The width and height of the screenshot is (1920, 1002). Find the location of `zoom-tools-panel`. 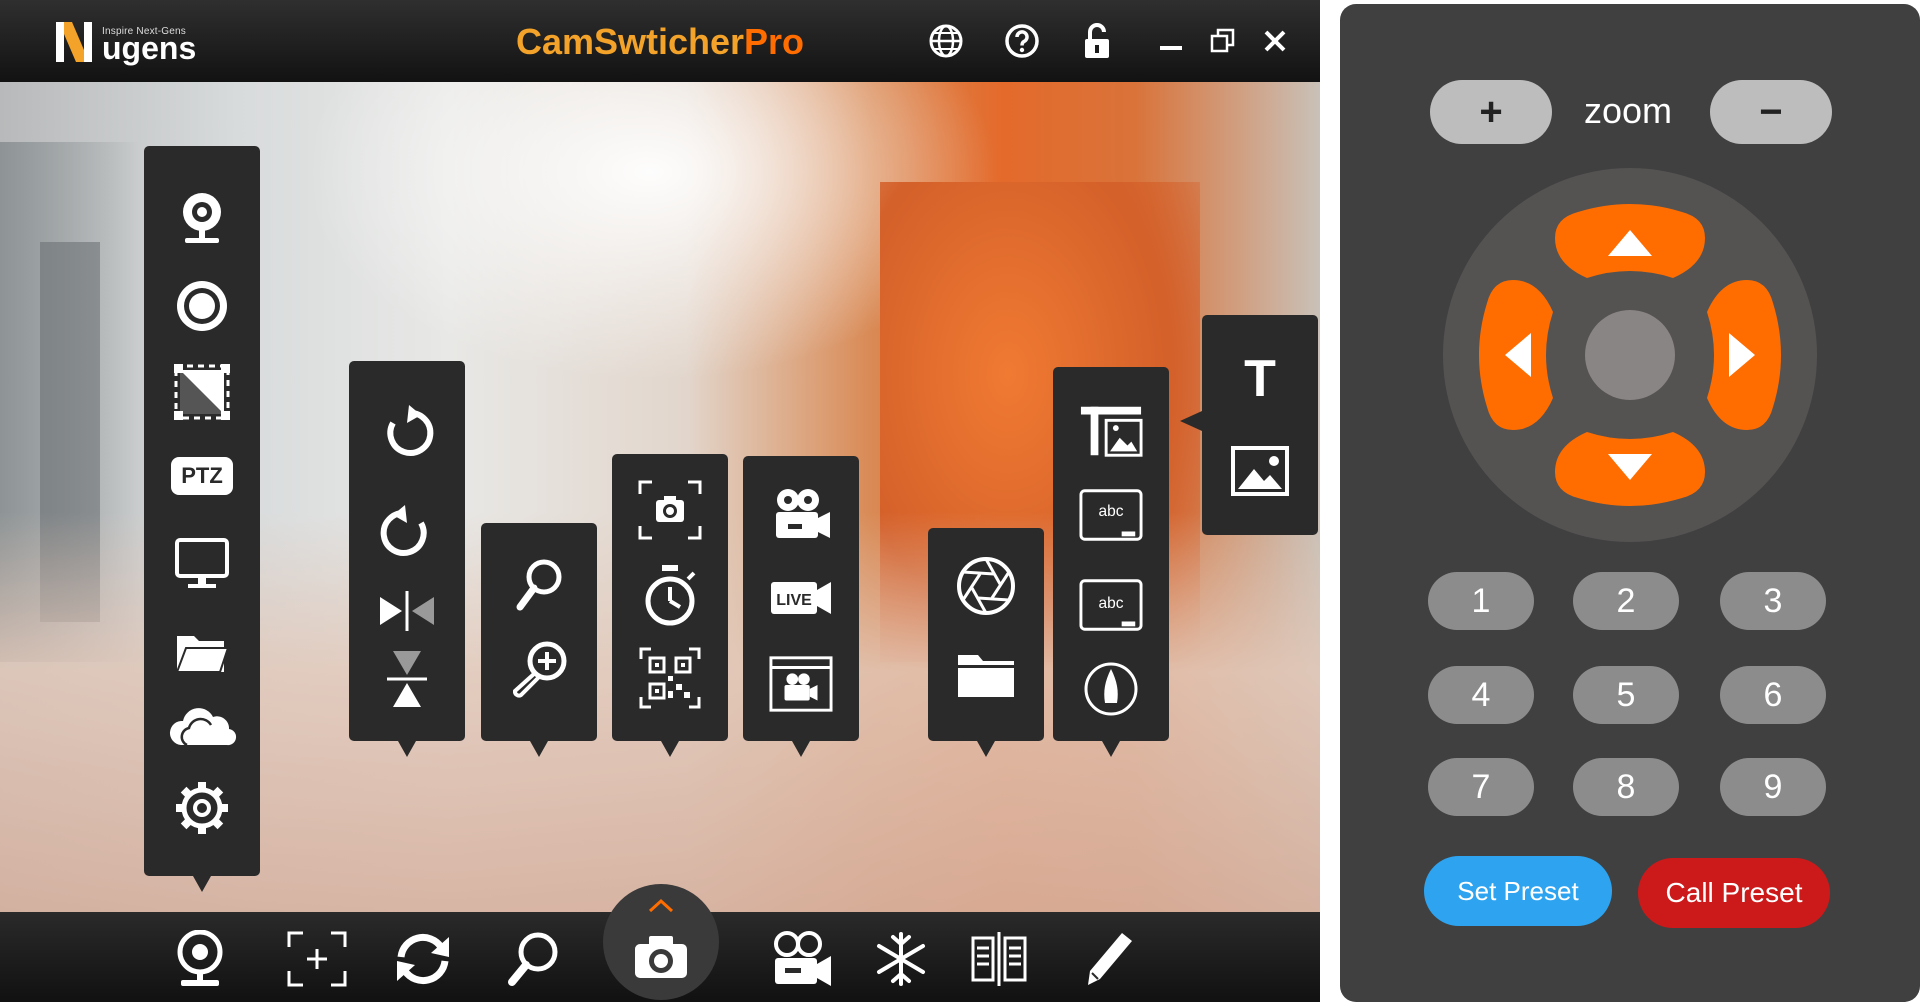

zoom-tools-panel is located at coordinates (539, 640).